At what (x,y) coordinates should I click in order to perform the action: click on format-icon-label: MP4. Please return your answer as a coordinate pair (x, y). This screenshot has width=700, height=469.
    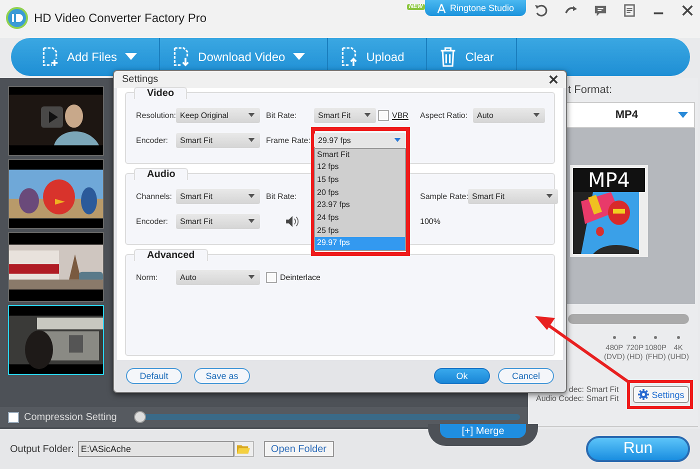
    Looking at the image, I should click on (609, 180).